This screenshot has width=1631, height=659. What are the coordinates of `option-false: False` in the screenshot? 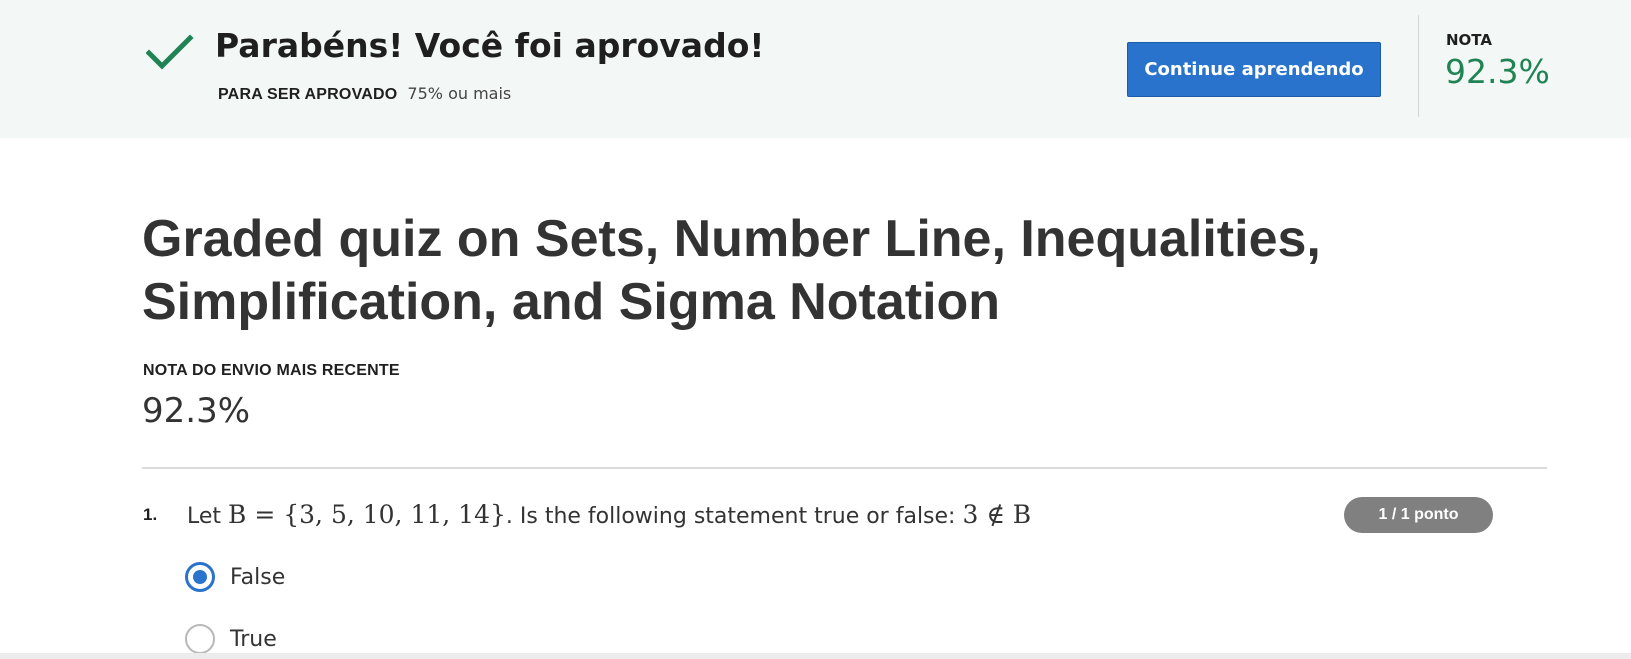 It's located at (235, 577).